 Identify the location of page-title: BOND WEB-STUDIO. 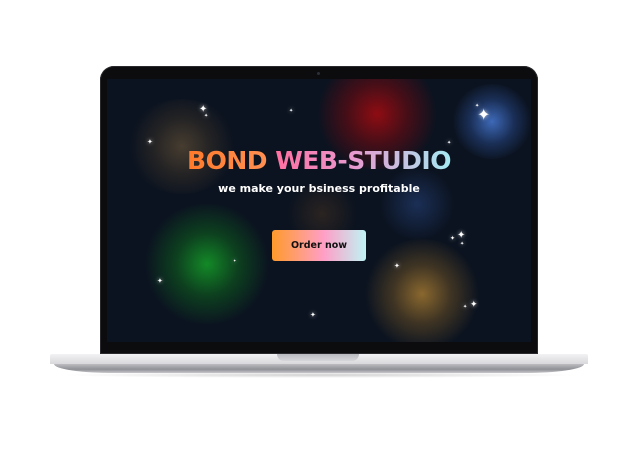
(319, 160).